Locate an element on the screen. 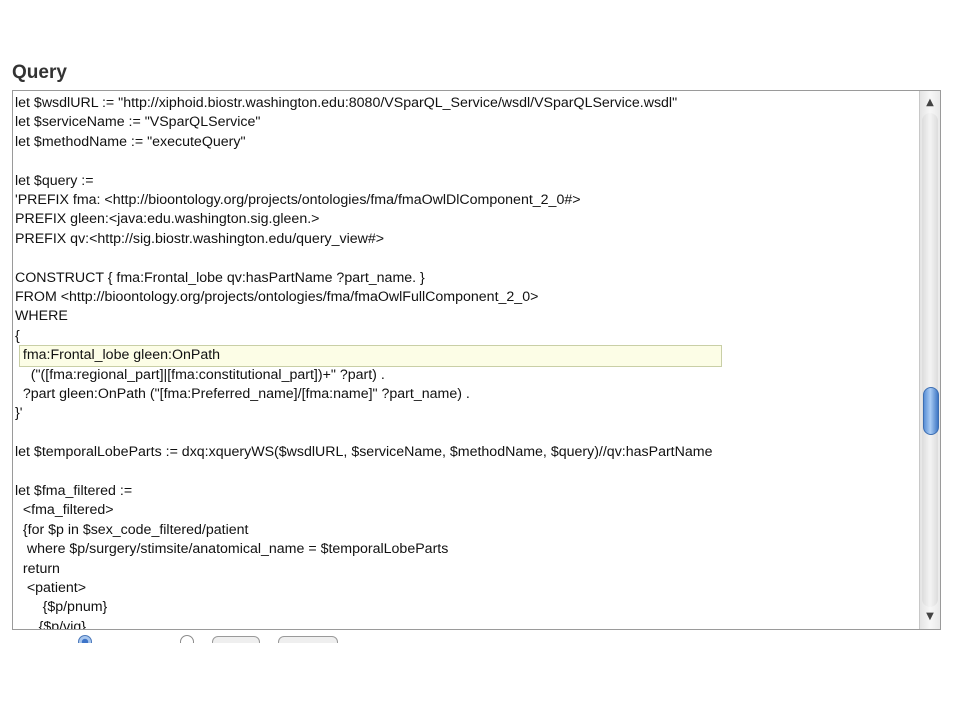 This screenshot has width=960, height=720. vertical-scrollbar: ▲ ▼ is located at coordinates (929, 360).